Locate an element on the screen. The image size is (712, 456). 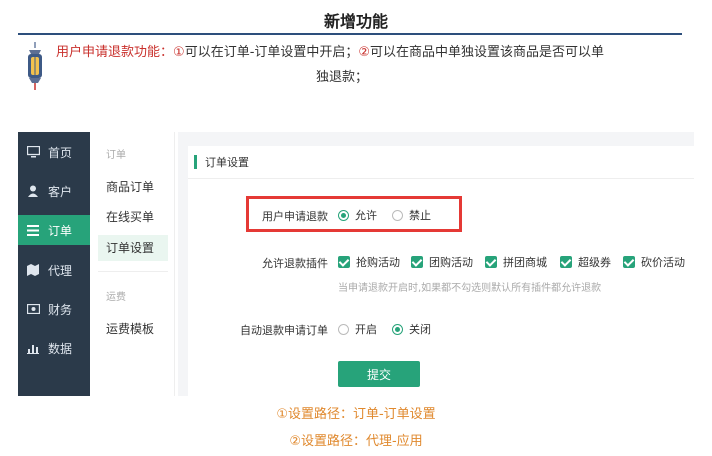
subnav-item-freight-template: 运费模板 is located at coordinates (133, 329).